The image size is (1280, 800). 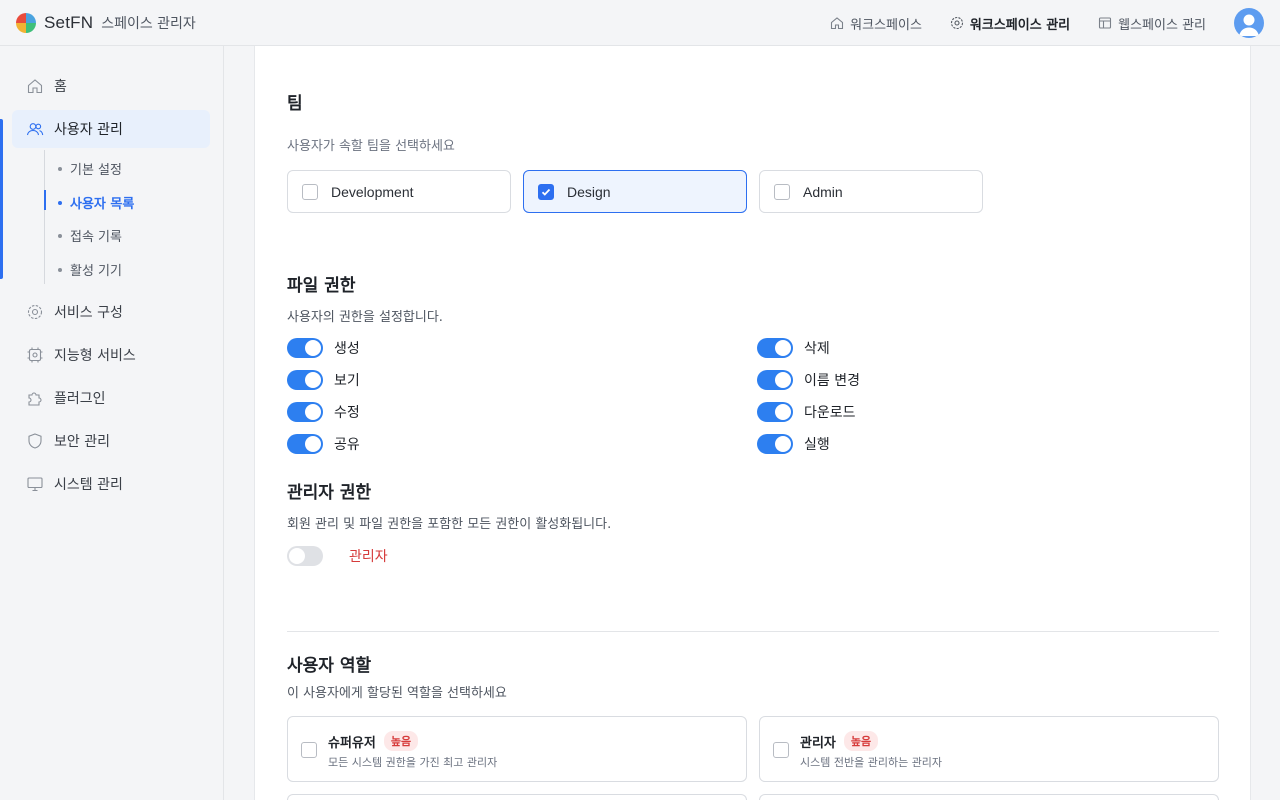 What do you see at coordinates (35, 484) in the screenshot?
I see `monitor-icon` at bounding box center [35, 484].